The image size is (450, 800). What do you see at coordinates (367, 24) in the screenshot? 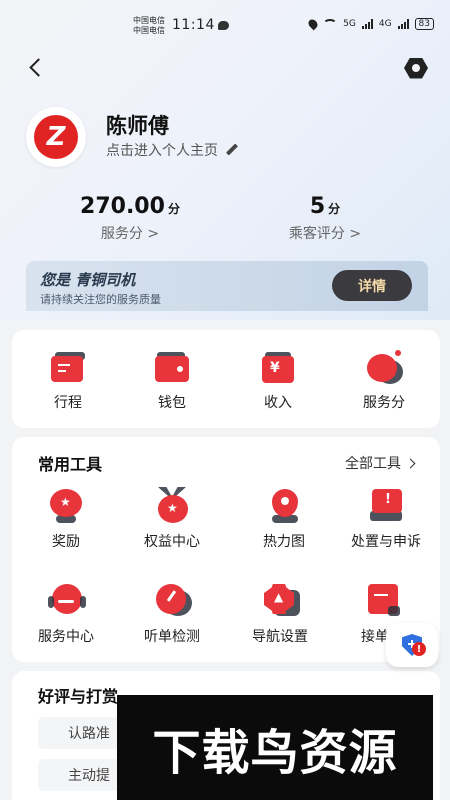
I see `signal-icon` at bounding box center [367, 24].